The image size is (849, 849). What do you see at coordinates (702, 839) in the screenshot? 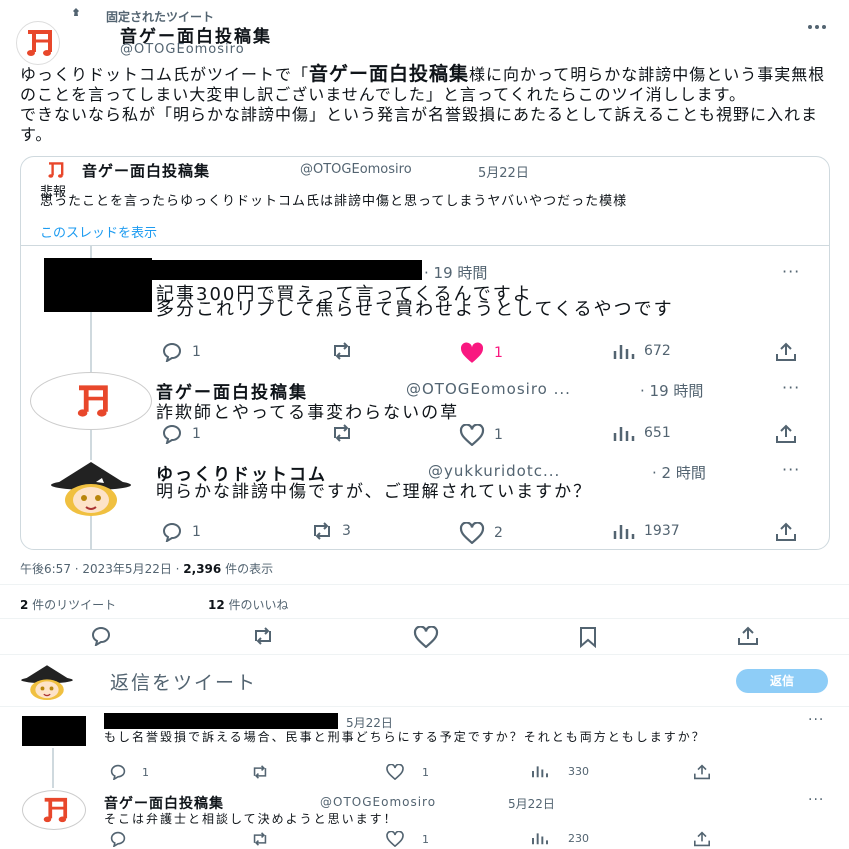
I see `reply-b-share-icon` at bounding box center [702, 839].